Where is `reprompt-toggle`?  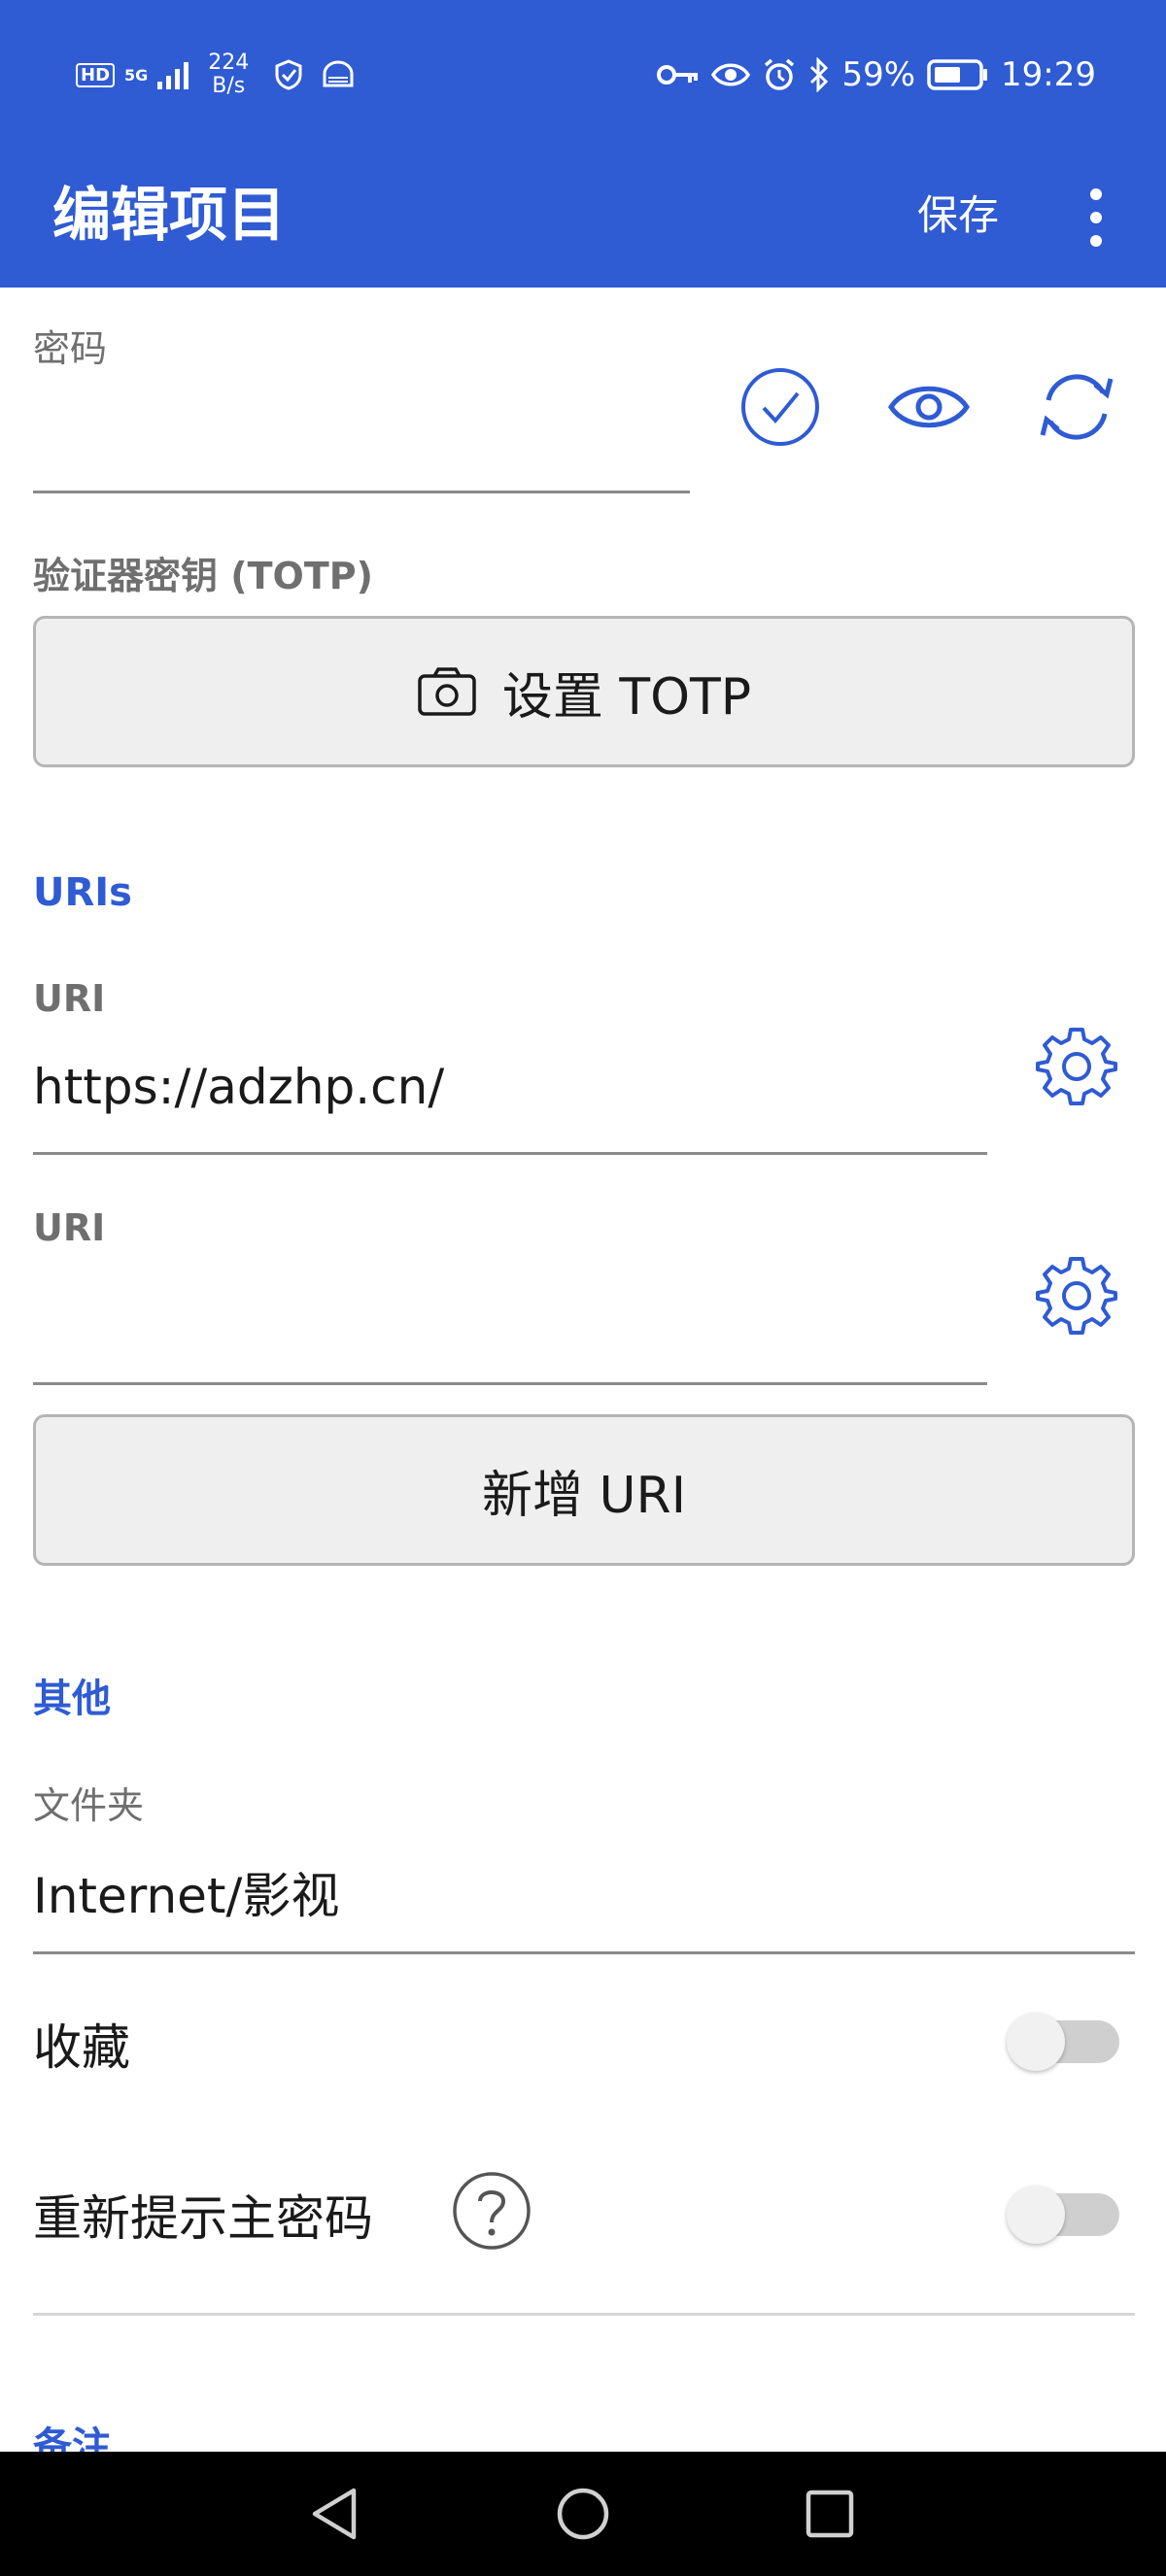 reprompt-toggle is located at coordinates (1065, 2212).